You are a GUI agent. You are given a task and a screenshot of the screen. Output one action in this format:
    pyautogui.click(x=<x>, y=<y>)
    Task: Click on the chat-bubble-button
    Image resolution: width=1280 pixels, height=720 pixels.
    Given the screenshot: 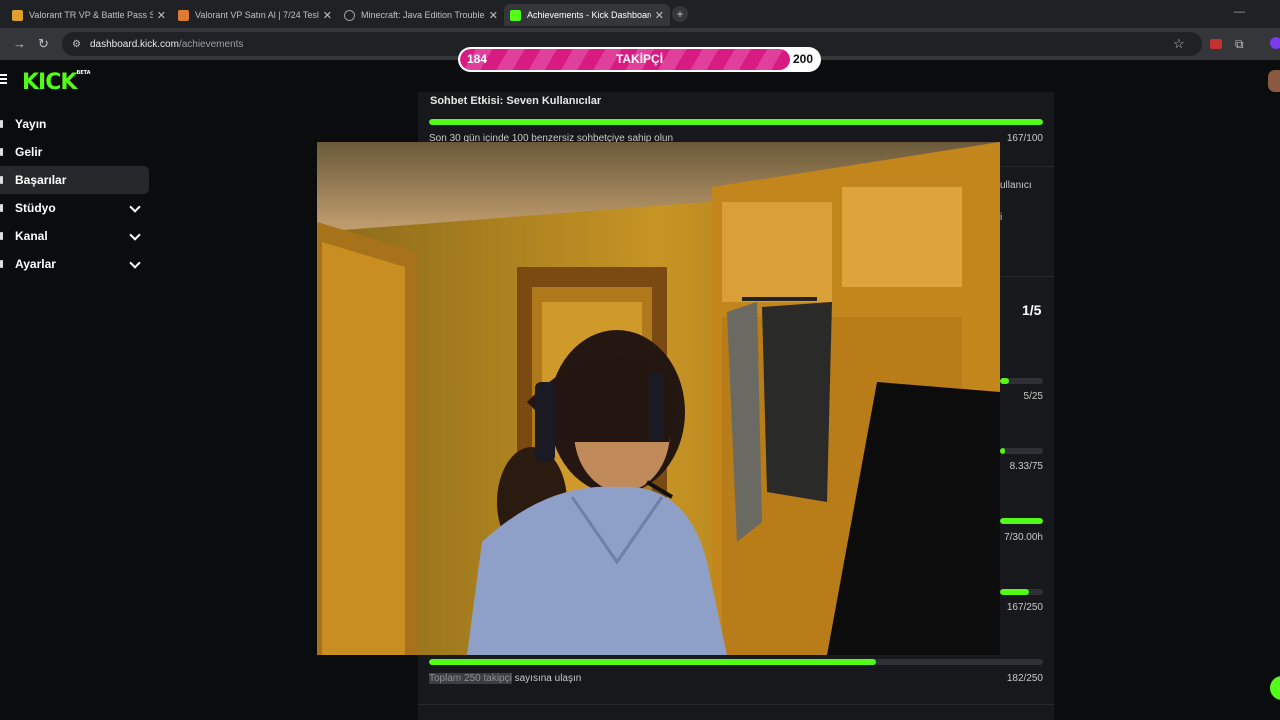 What is the action you would take?
    pyautogui.click(x=1275, y=688)
    